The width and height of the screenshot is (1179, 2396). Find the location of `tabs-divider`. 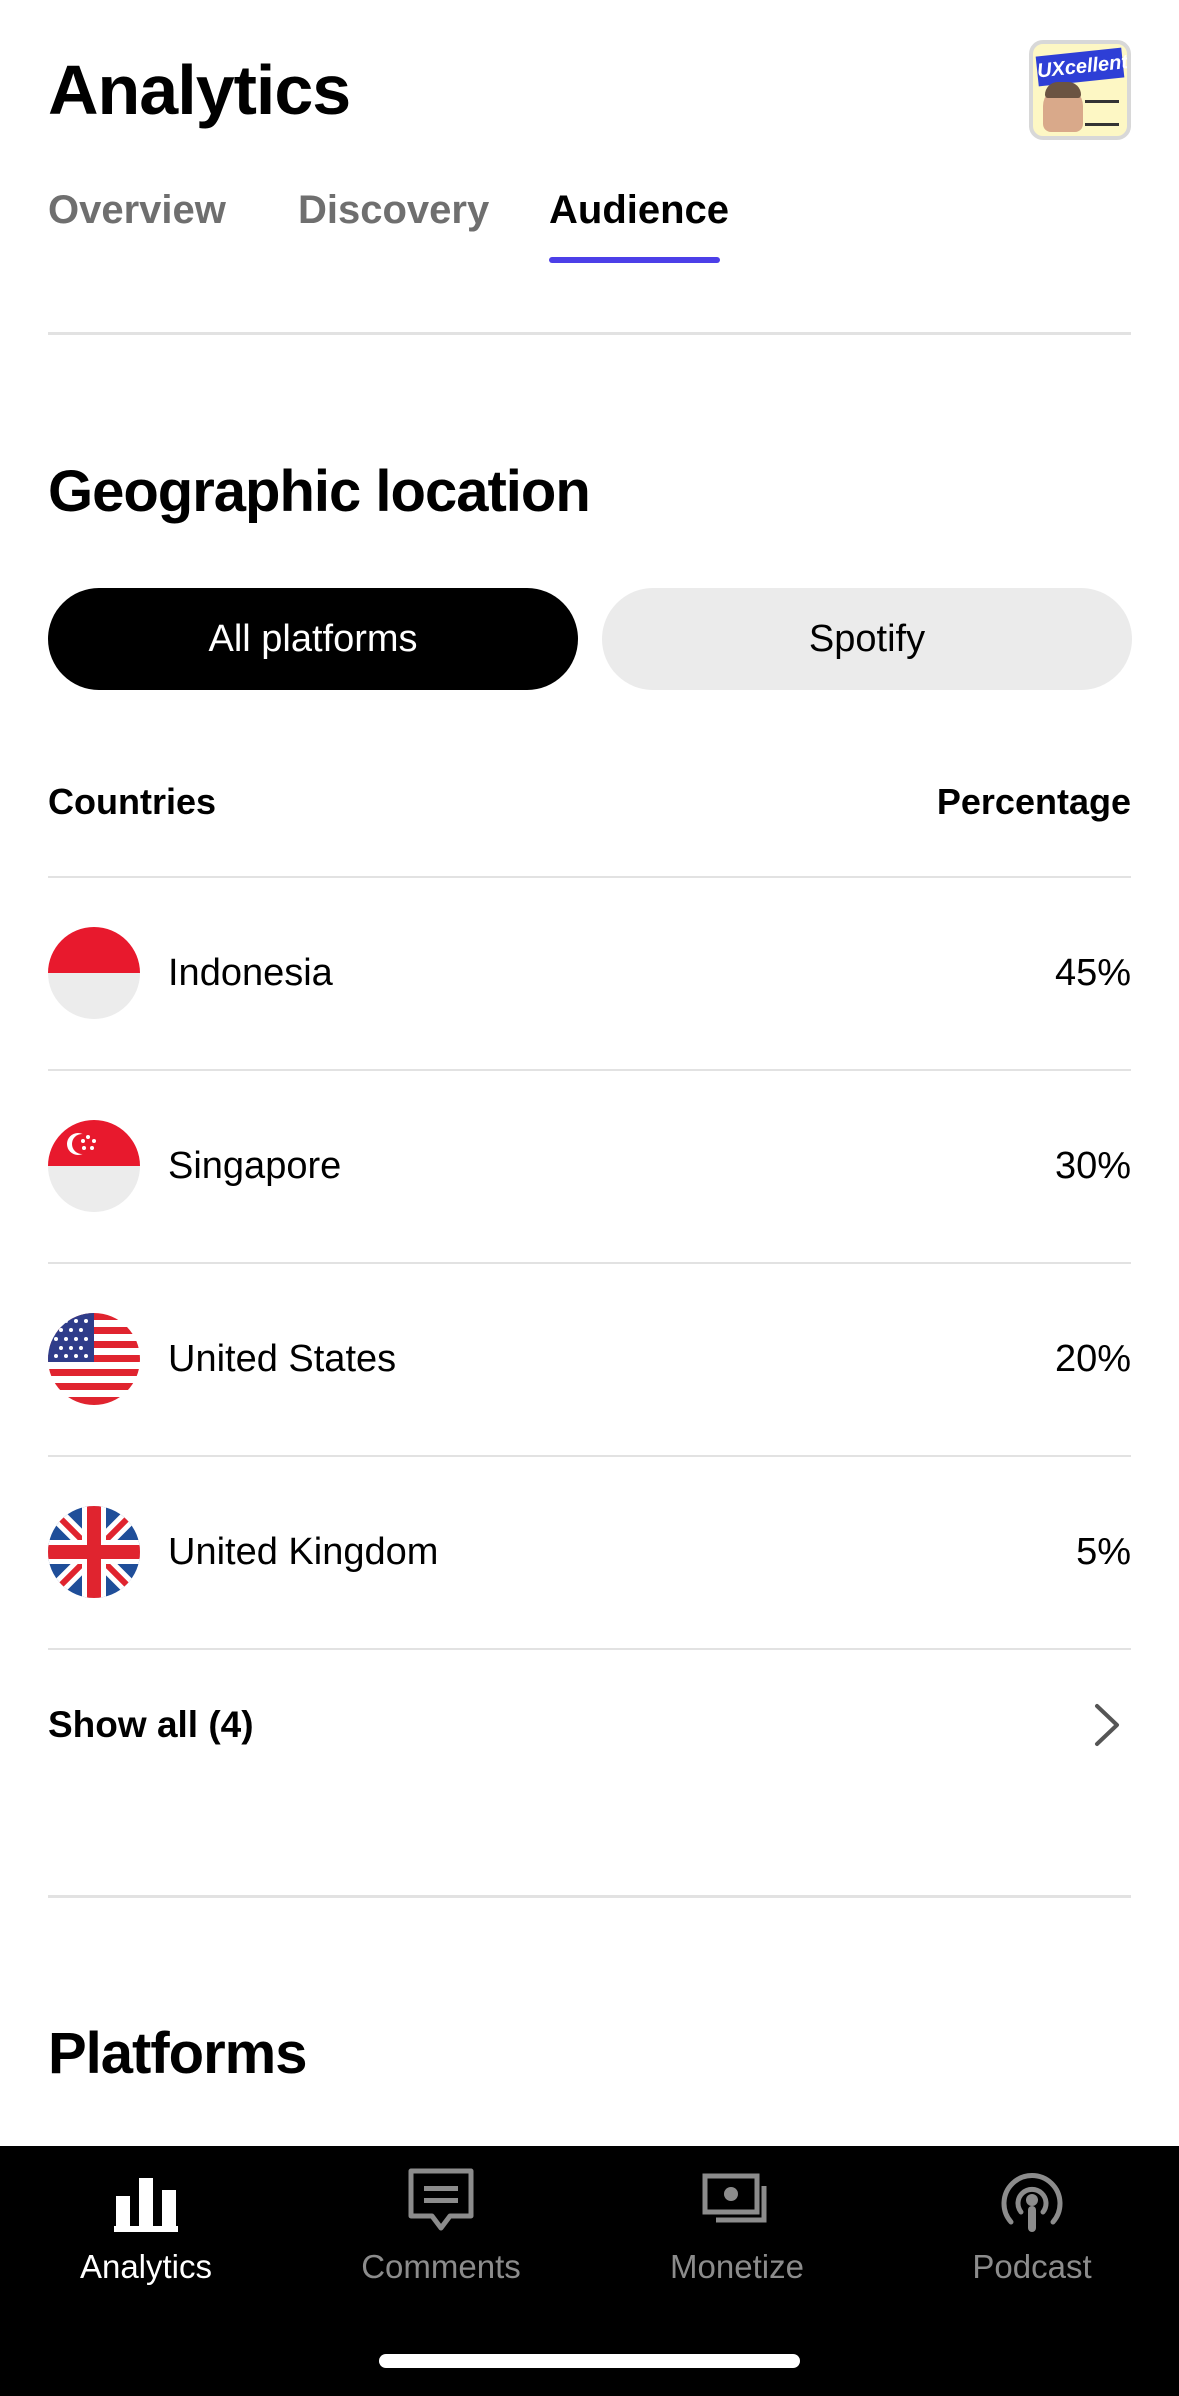

tabs-divider is located at coordinates (589, 333).